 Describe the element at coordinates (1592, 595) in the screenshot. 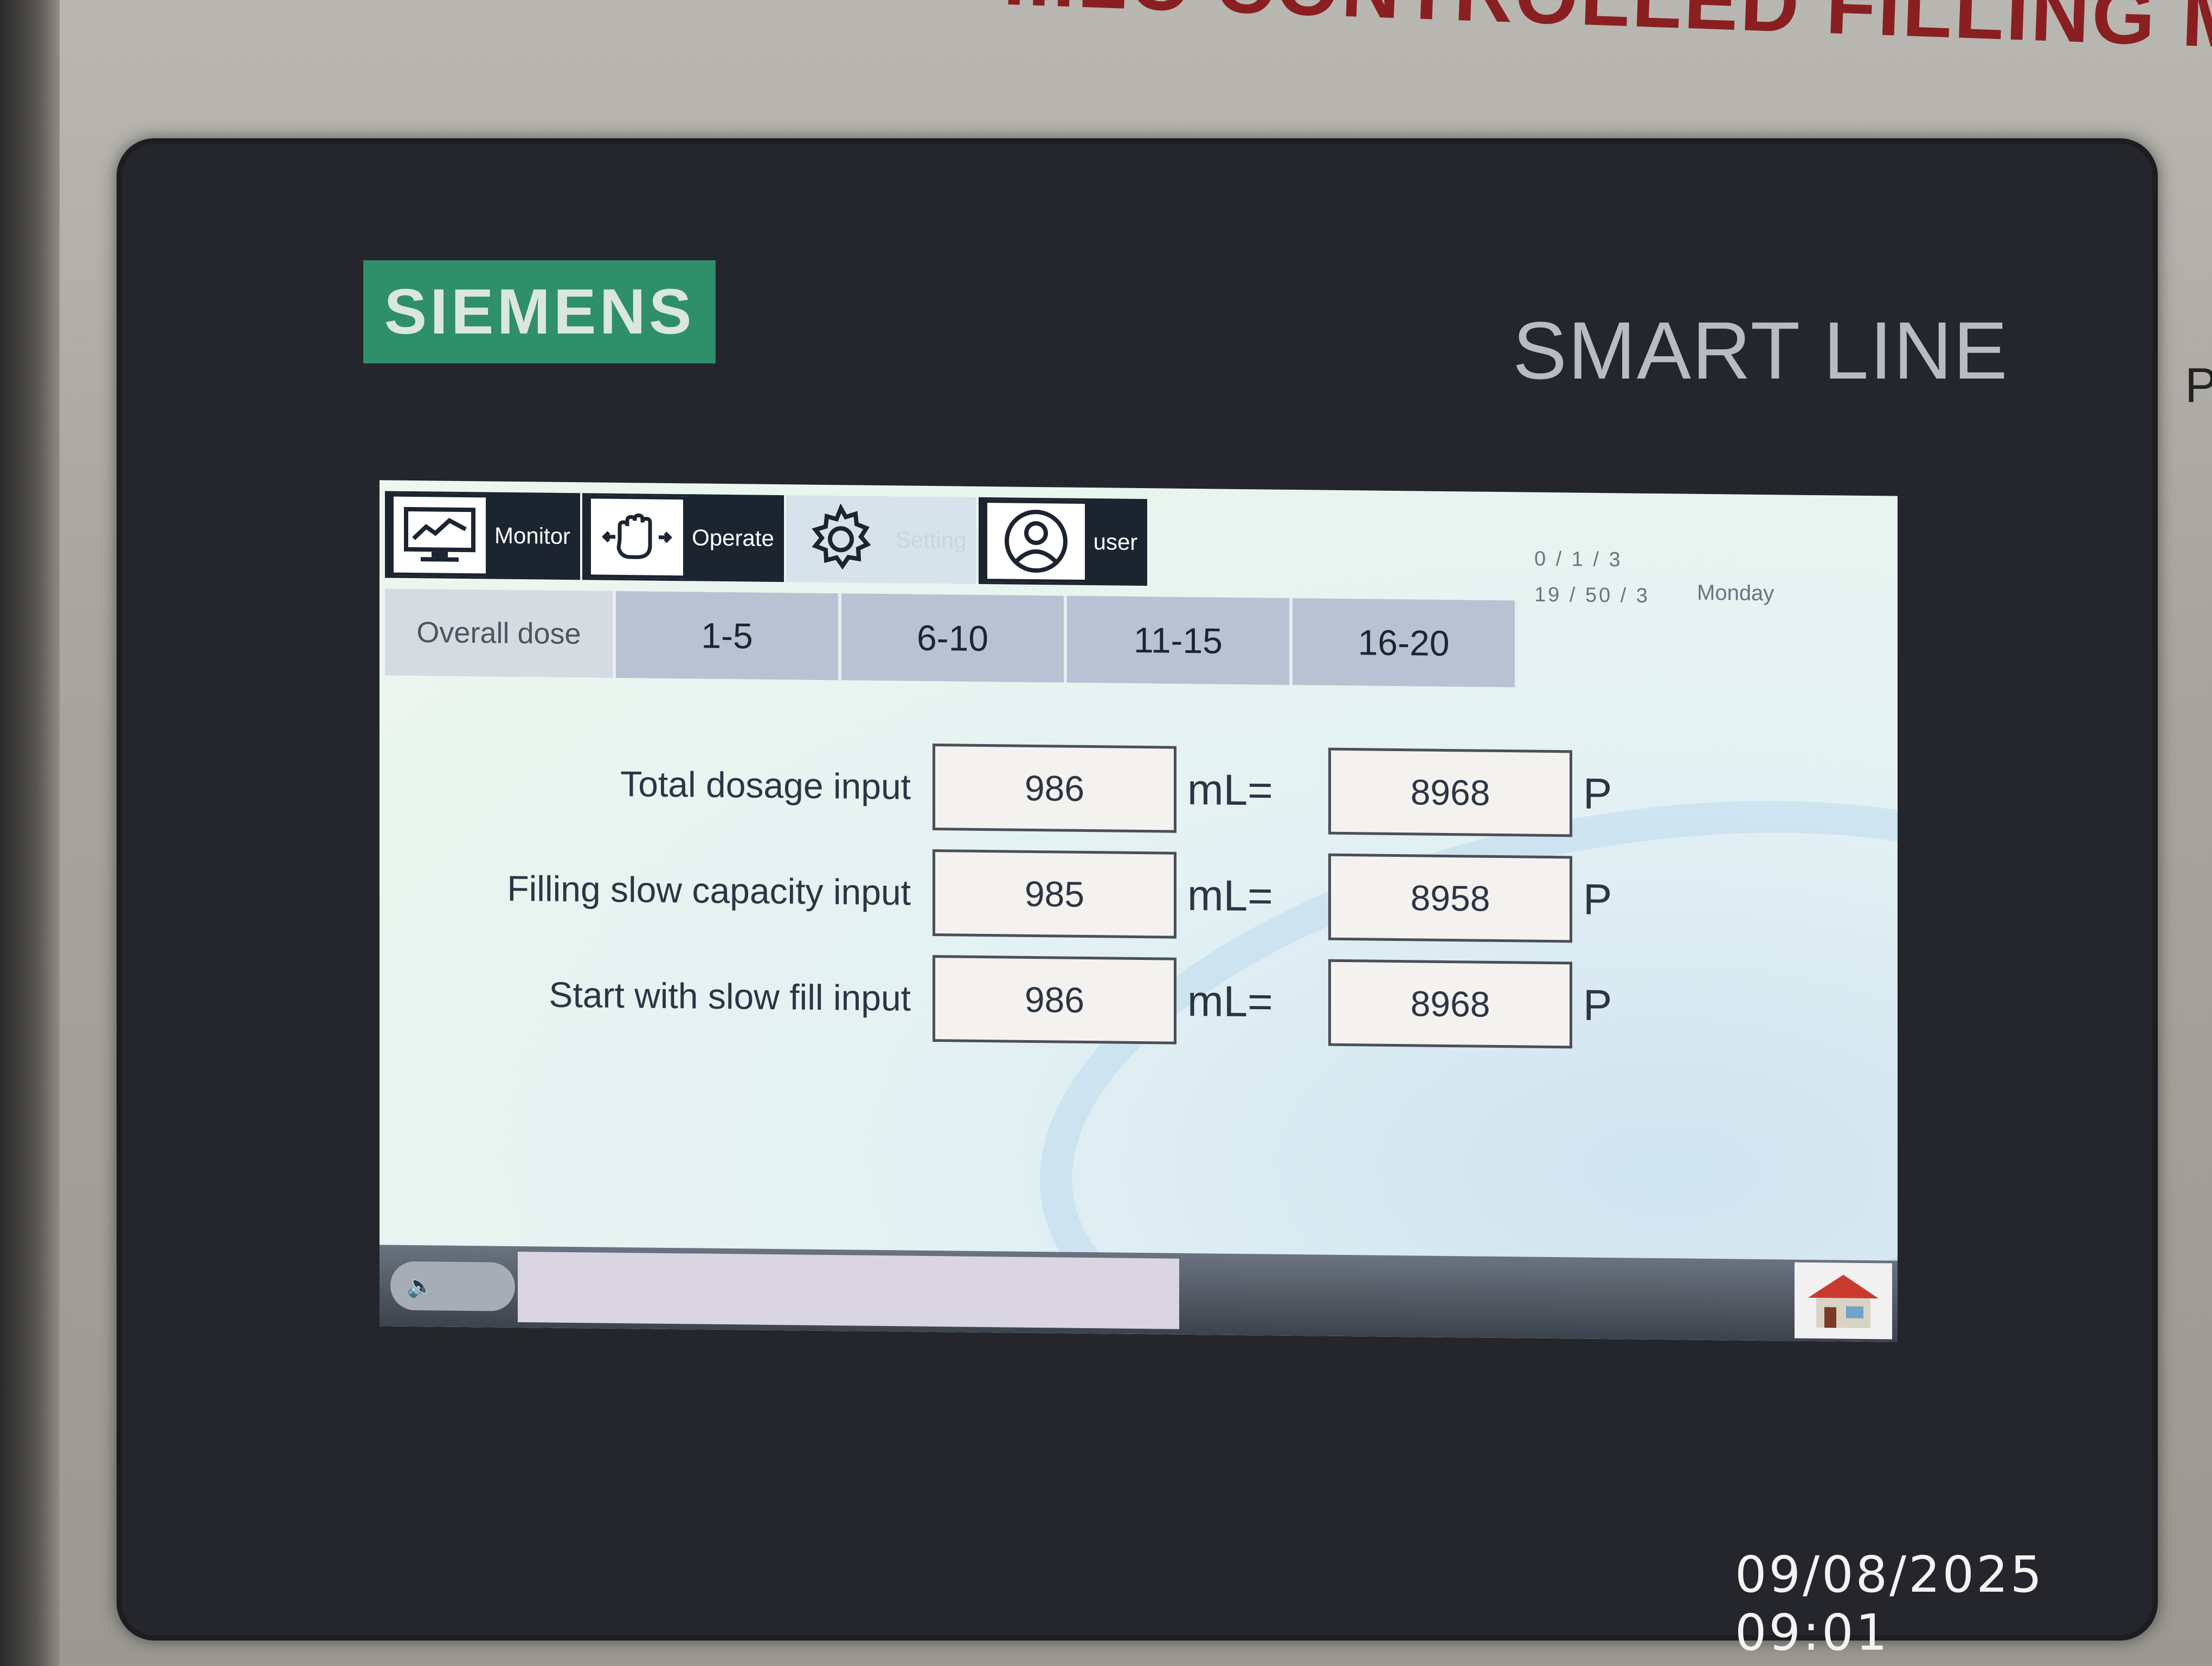

I see `time-line: 19 / 50 / 3` at that location.